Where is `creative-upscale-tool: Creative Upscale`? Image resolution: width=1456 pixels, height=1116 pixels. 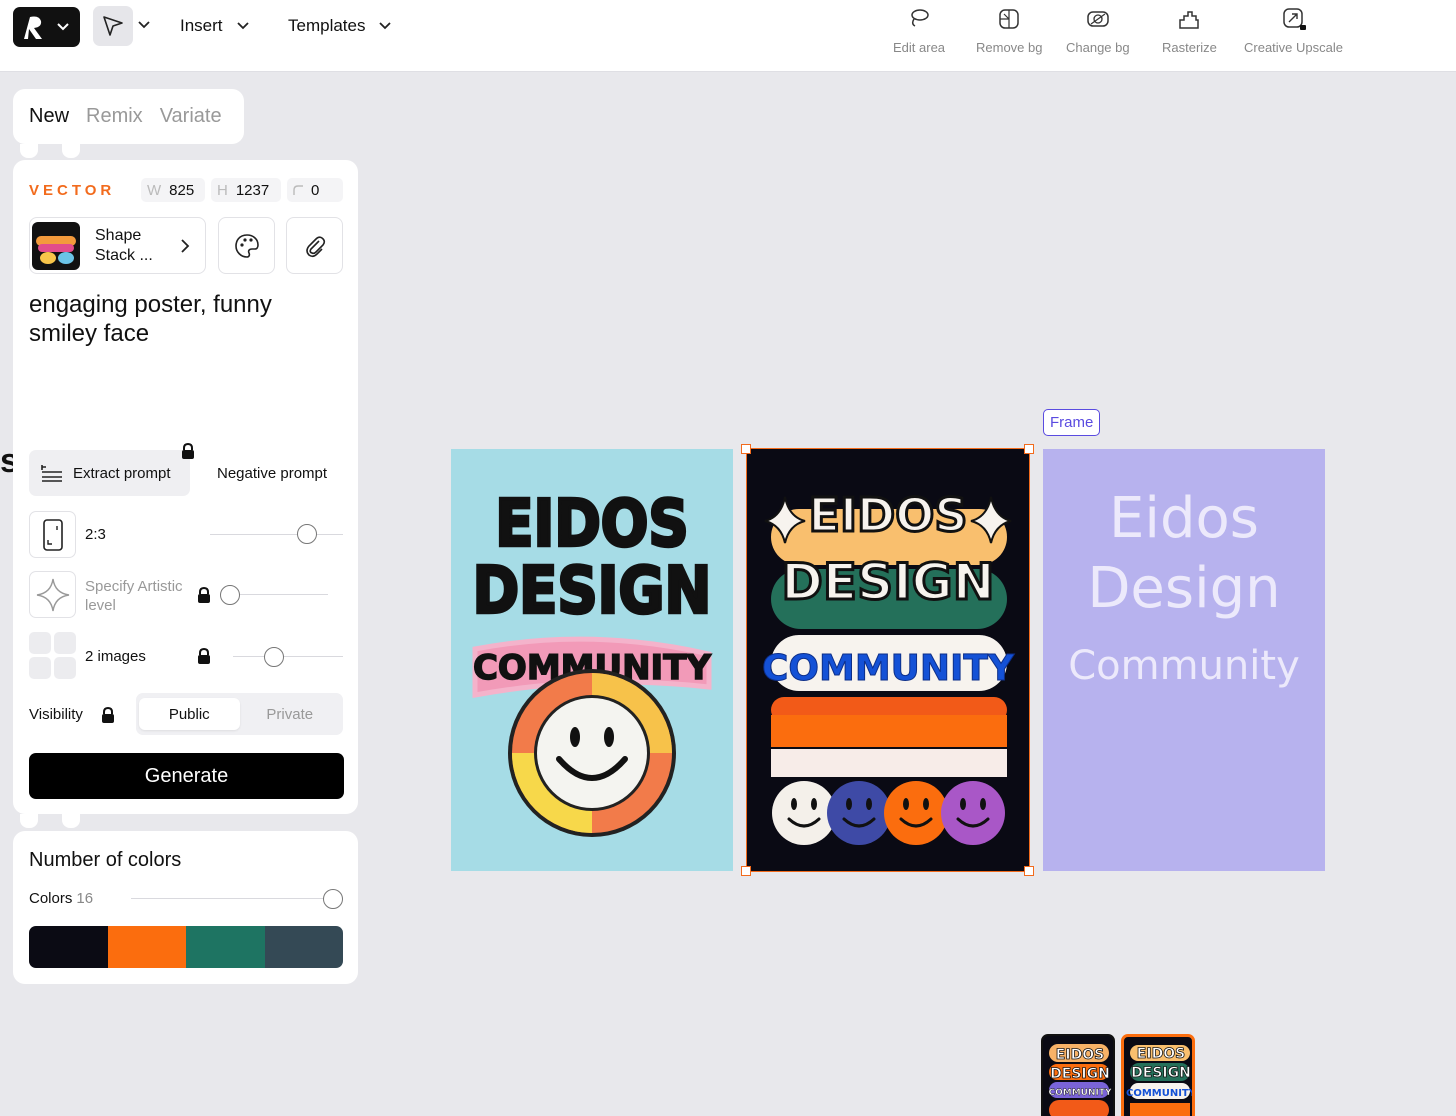 creative-upscale-tool: Creative Upscale is located at coordinates (1293, 30).